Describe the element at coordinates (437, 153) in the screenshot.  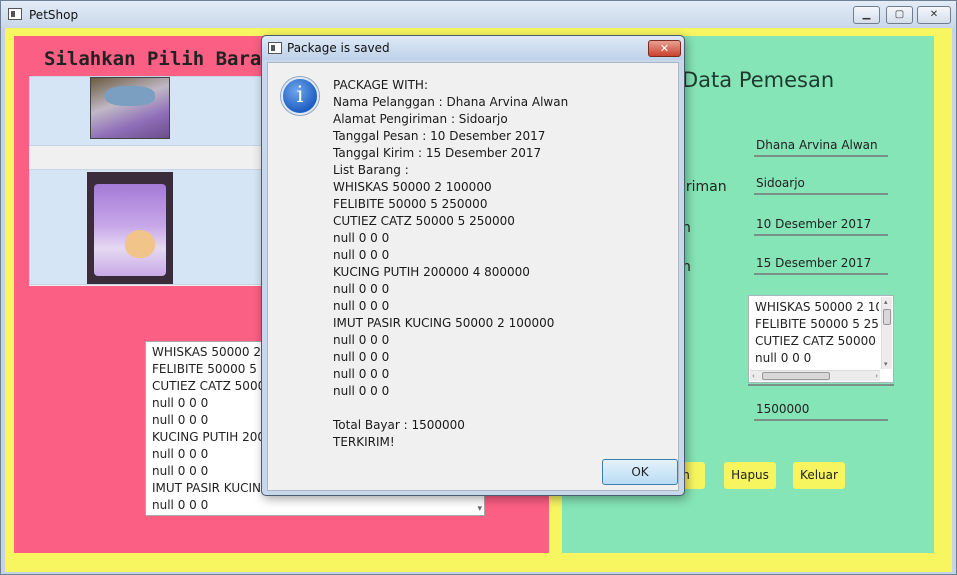
I see `message-line: Tanggal Kirim : 15 Desember 2017` at that location.